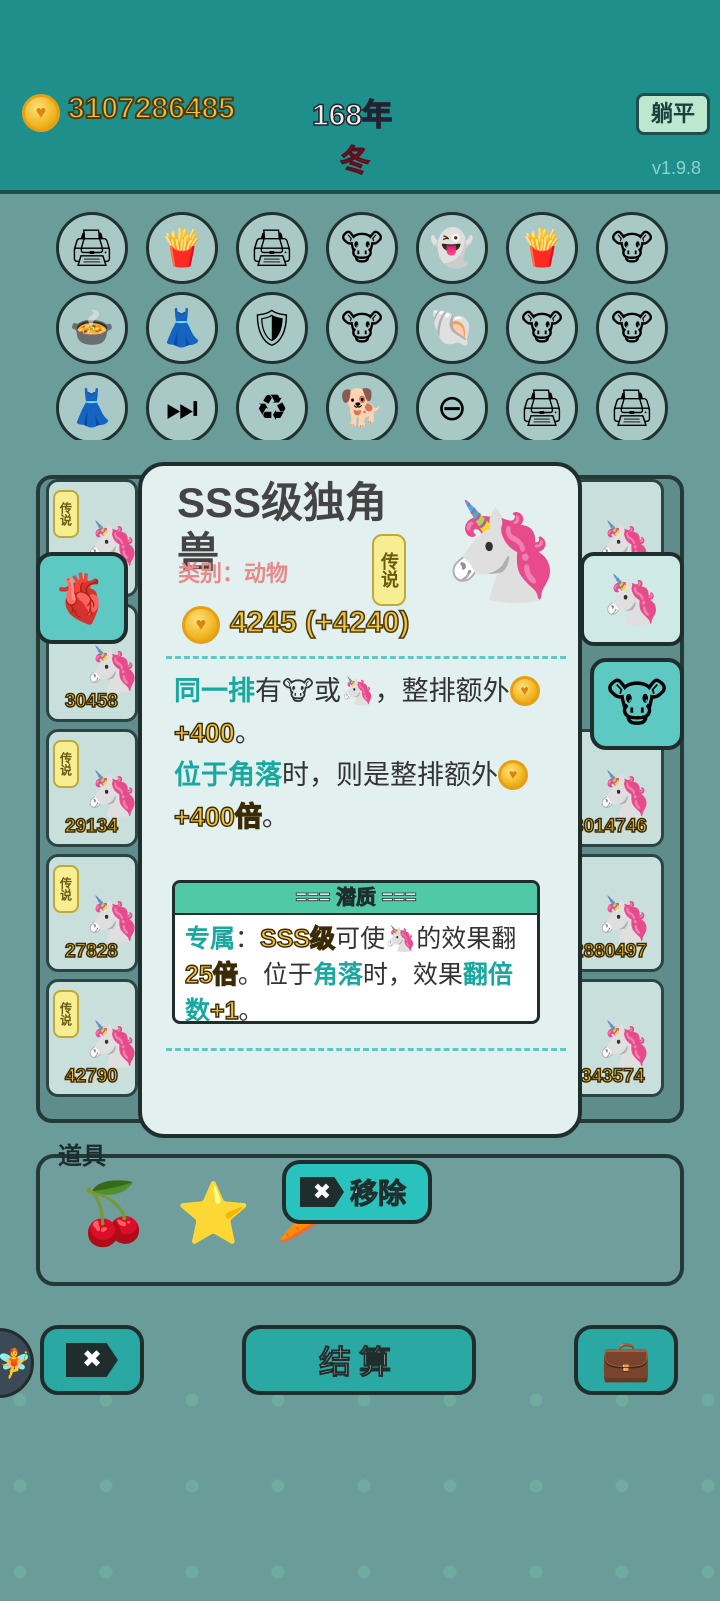 This screenshot has height=1601, width=720. I want to click on grid-tile: 🐚, so click(452, 328).